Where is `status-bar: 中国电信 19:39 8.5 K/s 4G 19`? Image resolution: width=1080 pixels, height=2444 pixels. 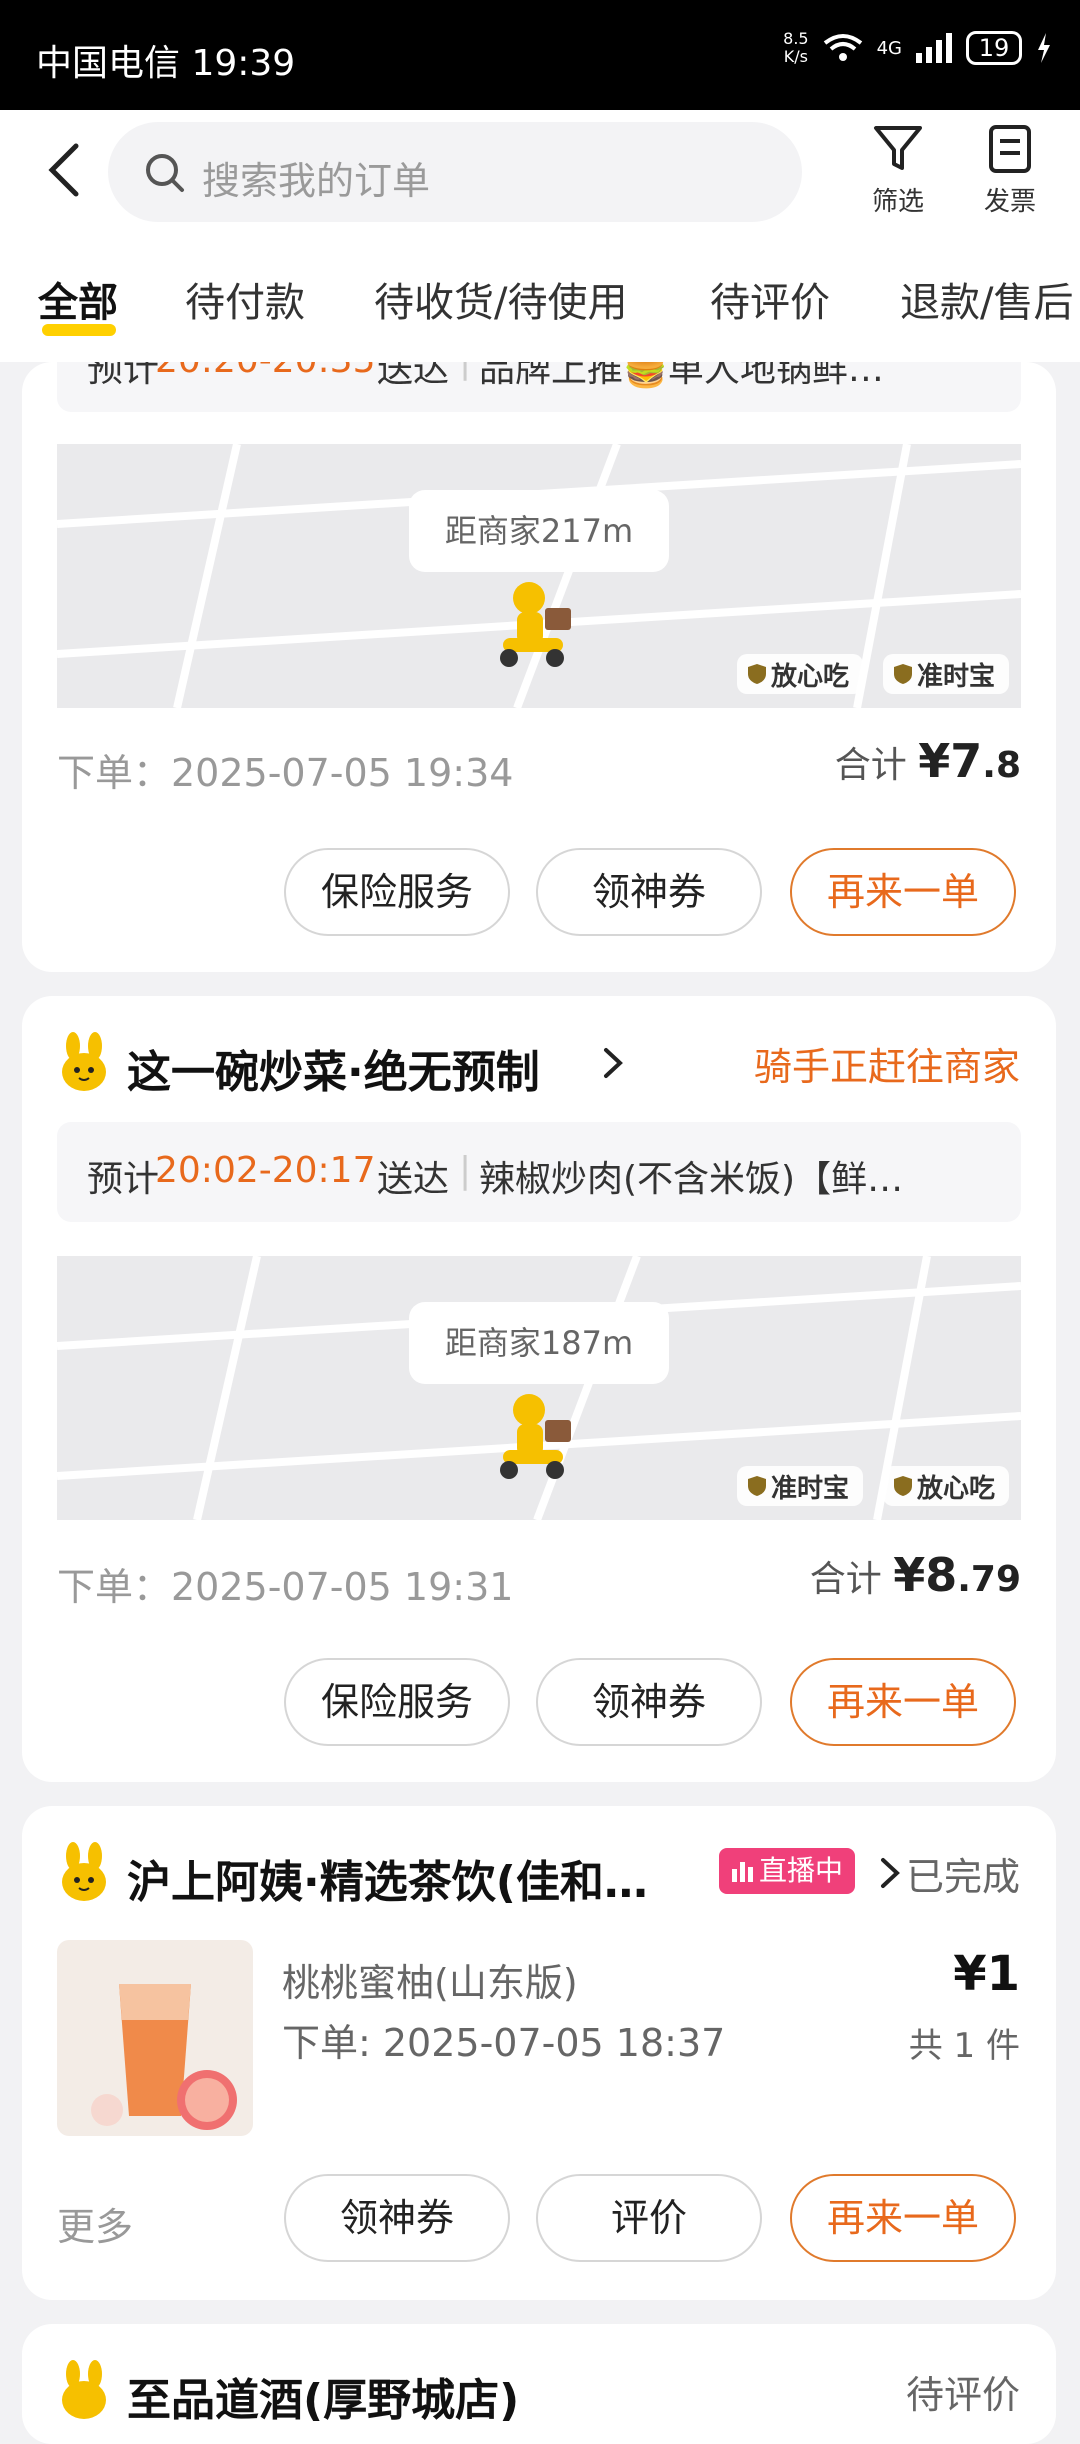
status-bar: 中国电信 19:39 8.5 K/s 4G 19 is located at coordinates (540, 55).